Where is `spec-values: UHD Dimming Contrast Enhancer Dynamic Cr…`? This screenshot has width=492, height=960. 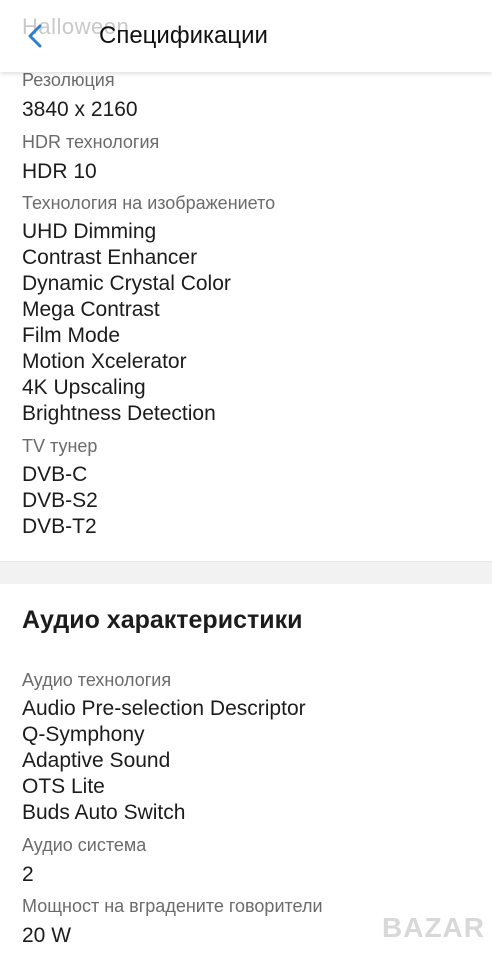
spec-values: UHD Dimming Contrast Enhancer Dynamic Cr… is located at coordinates (148, 323).